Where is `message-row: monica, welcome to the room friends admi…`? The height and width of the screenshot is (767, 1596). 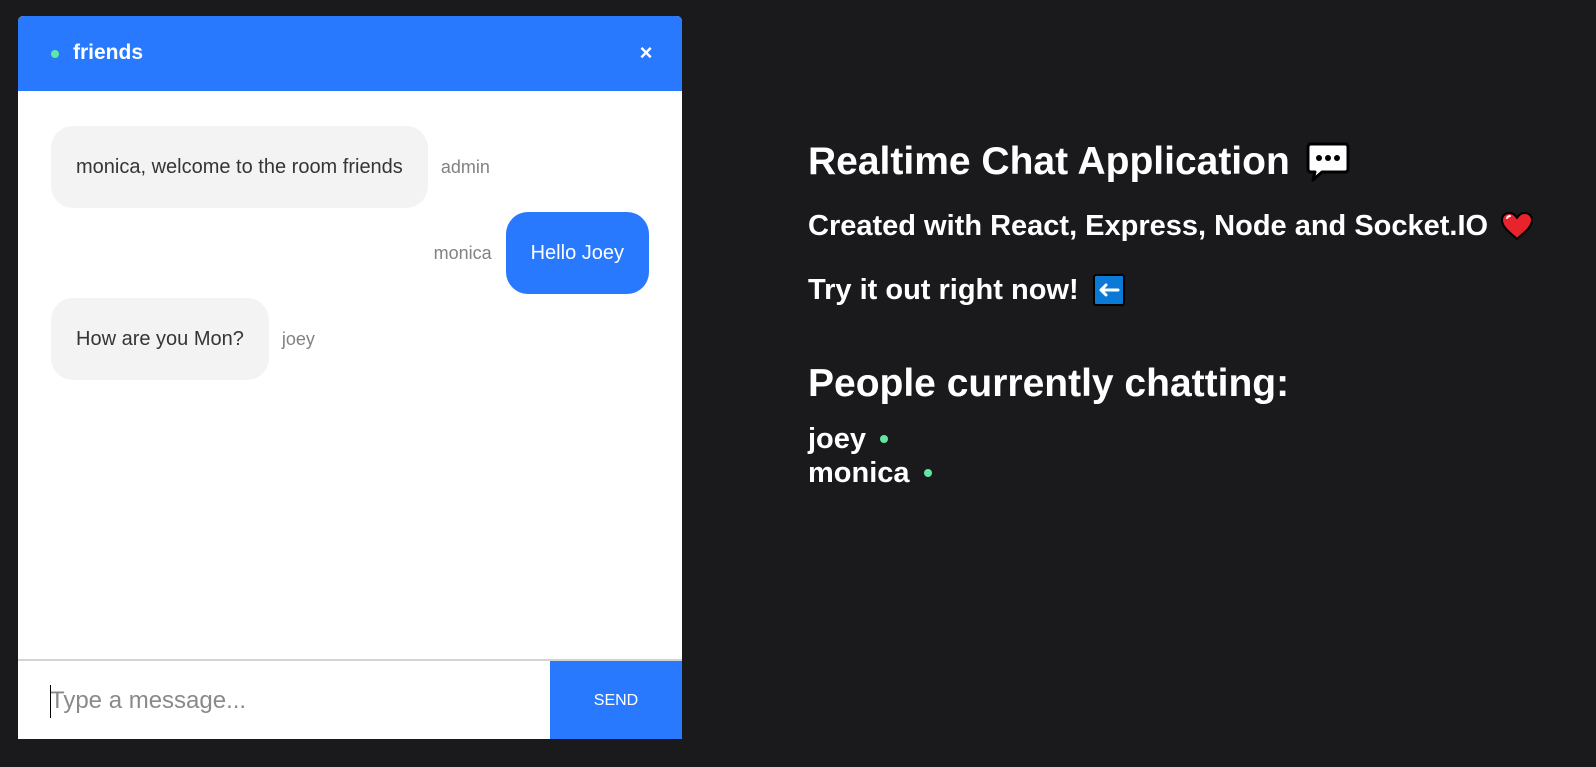 message-row: monica, welcome to the room friends admi… is located at coordinates (270, 167).